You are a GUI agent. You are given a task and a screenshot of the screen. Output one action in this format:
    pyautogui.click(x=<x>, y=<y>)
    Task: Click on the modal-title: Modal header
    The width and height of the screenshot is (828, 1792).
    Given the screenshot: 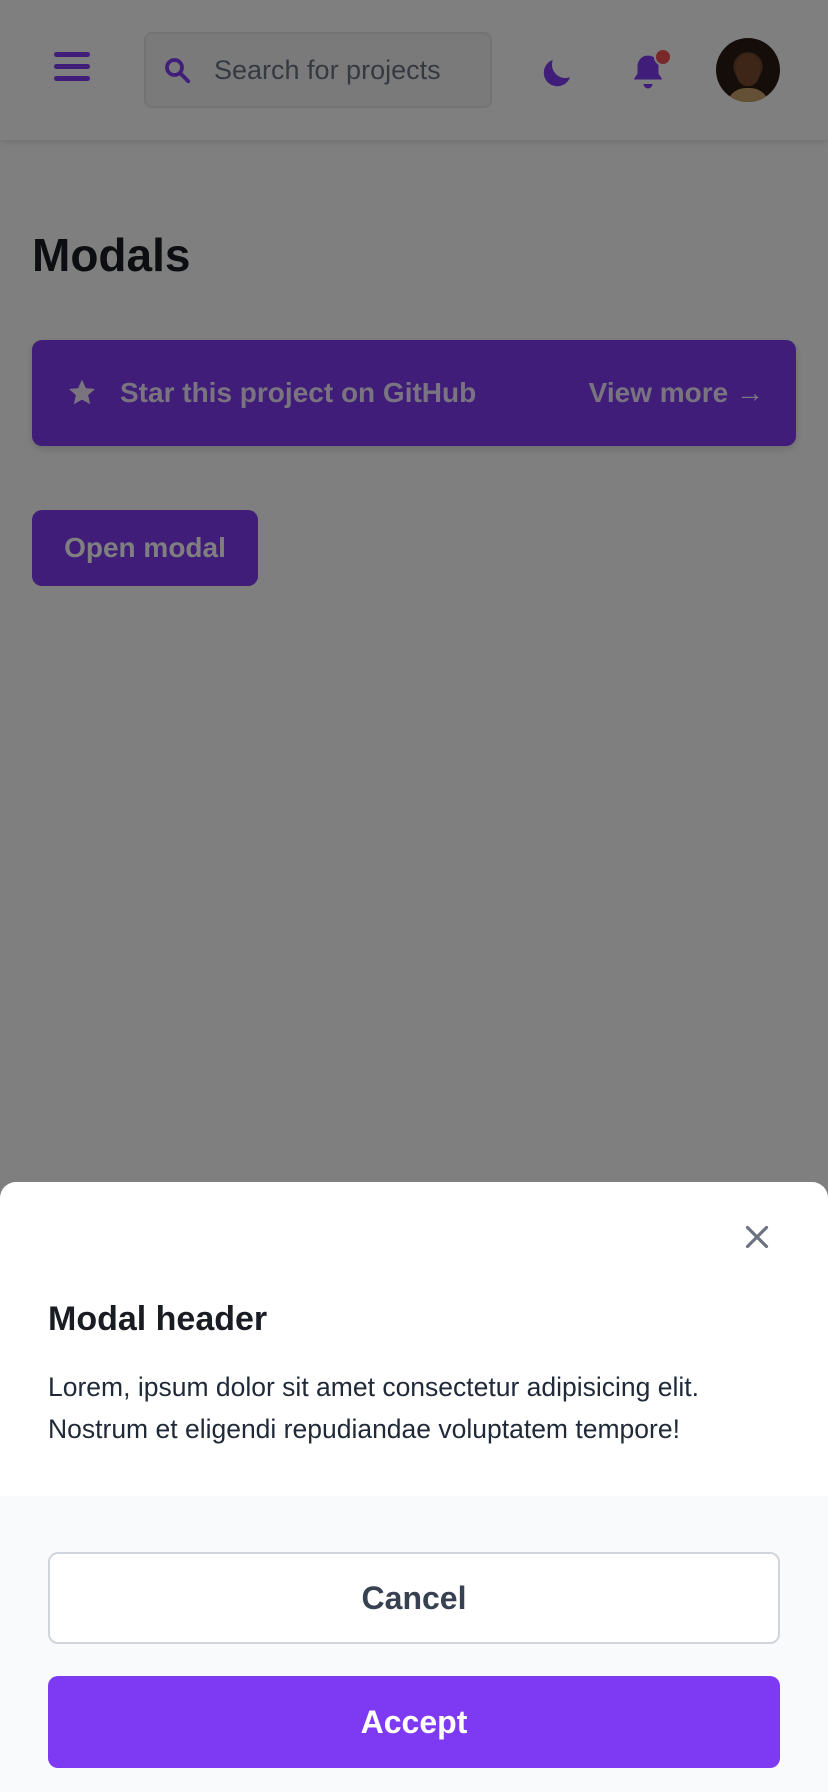 What is the action you would take?
    pyautogui.click(x=158, y=1319)
    